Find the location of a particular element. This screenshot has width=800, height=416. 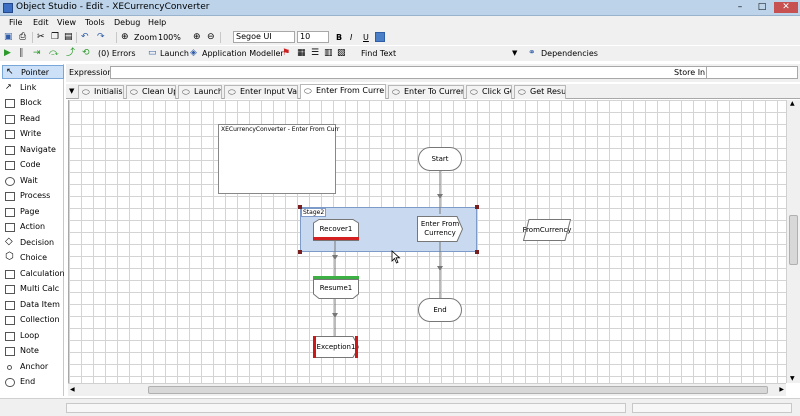

start-stage: Start is located at coordinates (440, 159).